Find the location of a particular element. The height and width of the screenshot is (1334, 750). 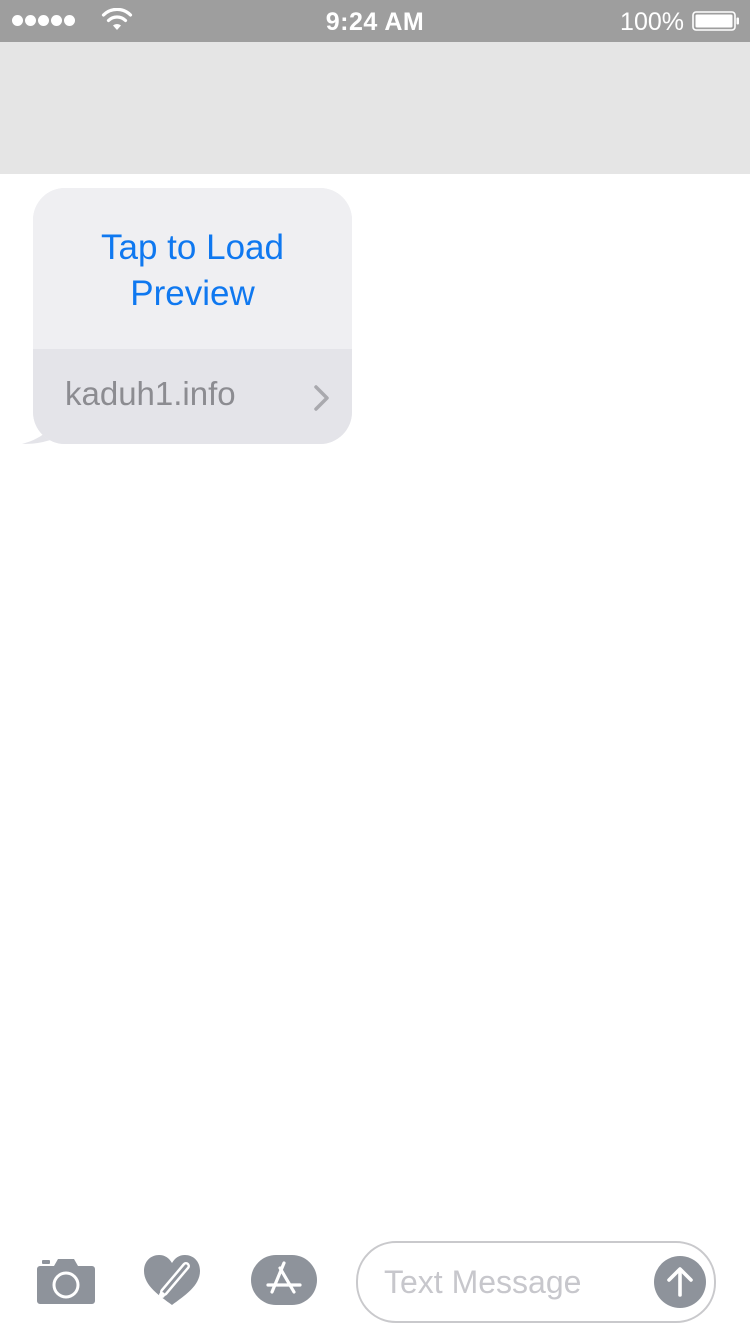

message-input is located at coordinates (514, 1282).